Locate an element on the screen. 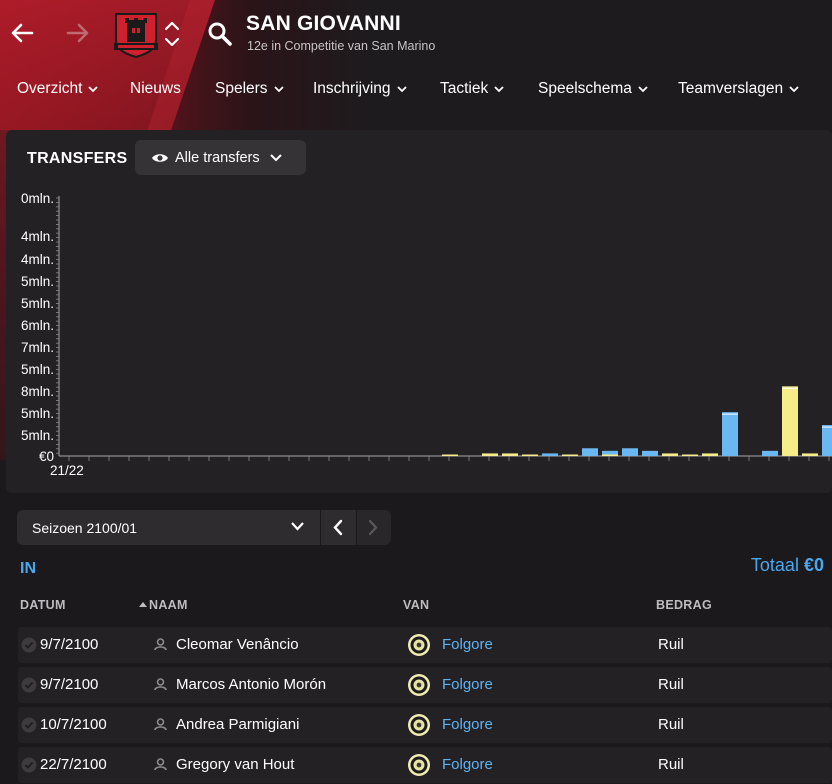 The height and width of the screenshot is (784, 832). chevron-right-icon is located at coordinates (373, 527).